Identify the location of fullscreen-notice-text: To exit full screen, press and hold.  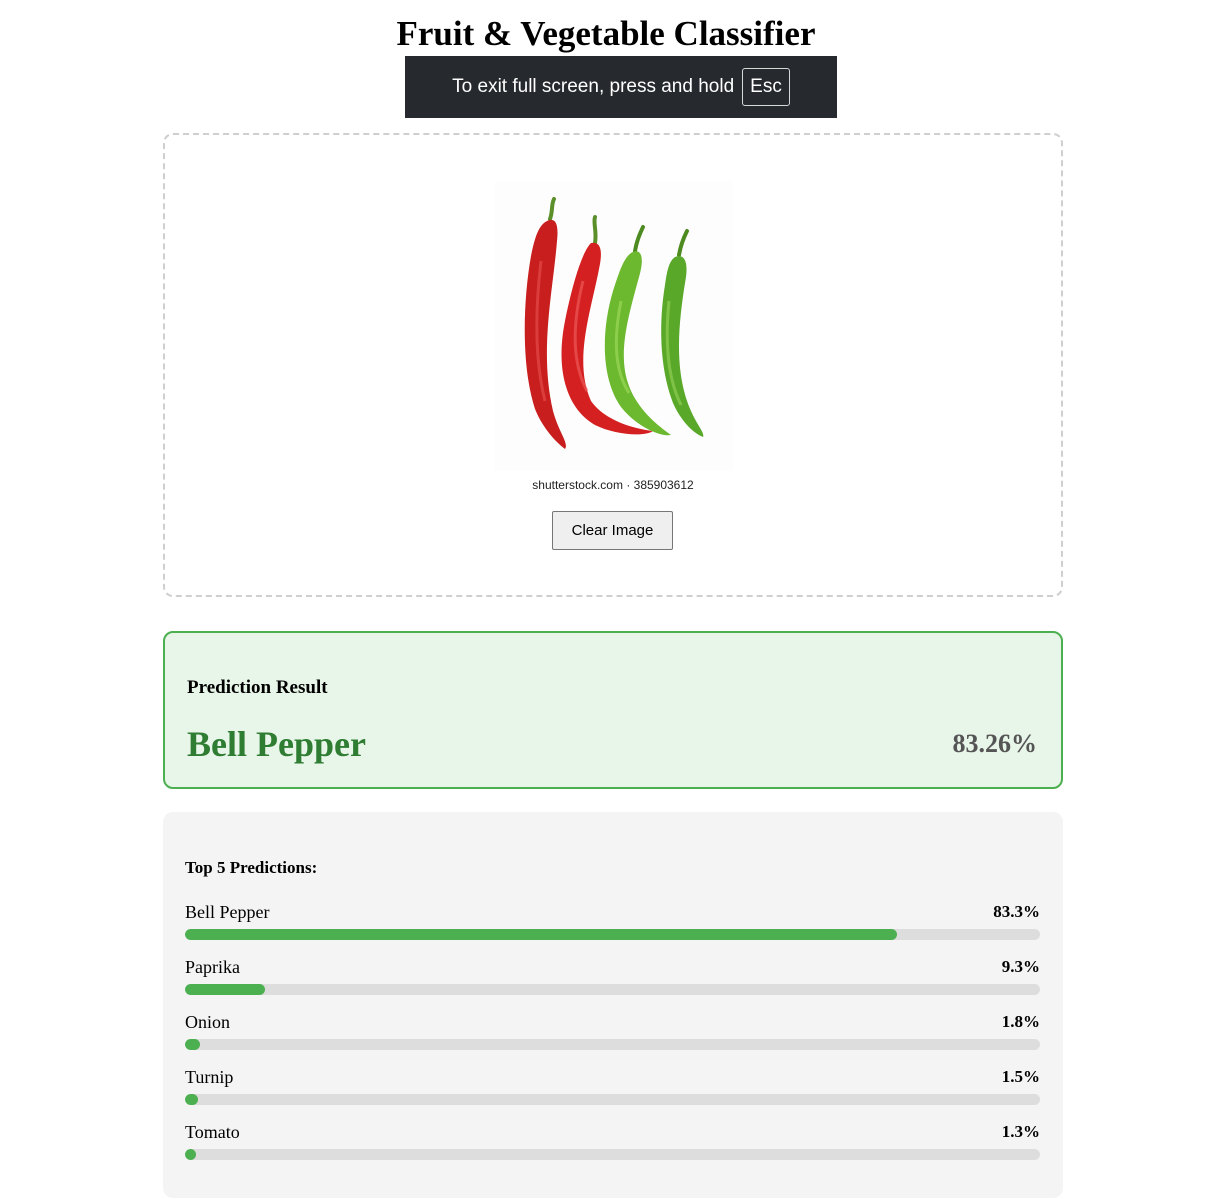
(593, 86).